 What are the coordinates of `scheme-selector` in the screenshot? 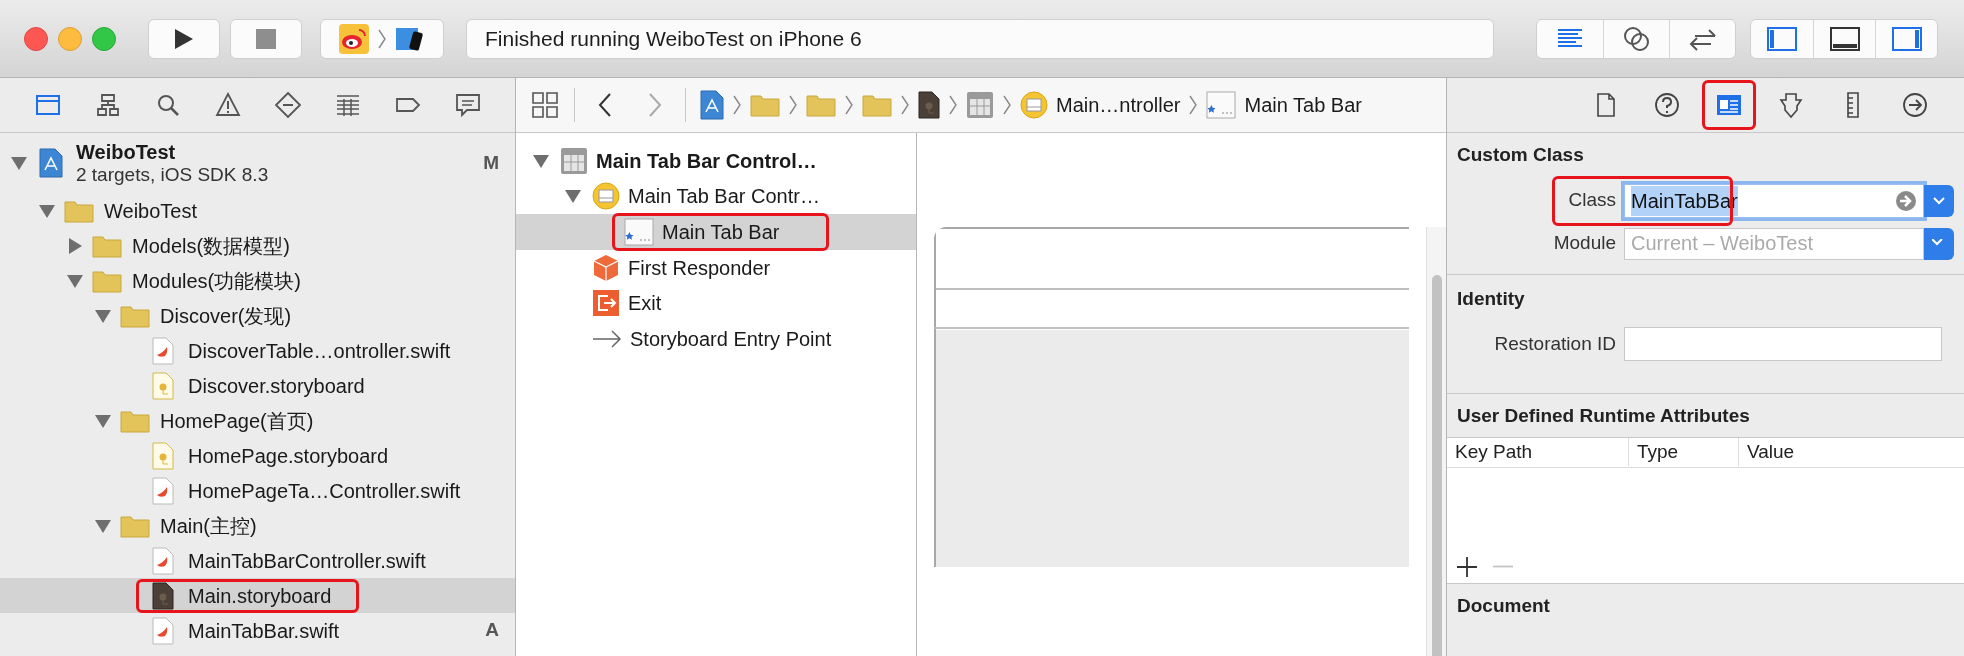 It's located at (382, 38).